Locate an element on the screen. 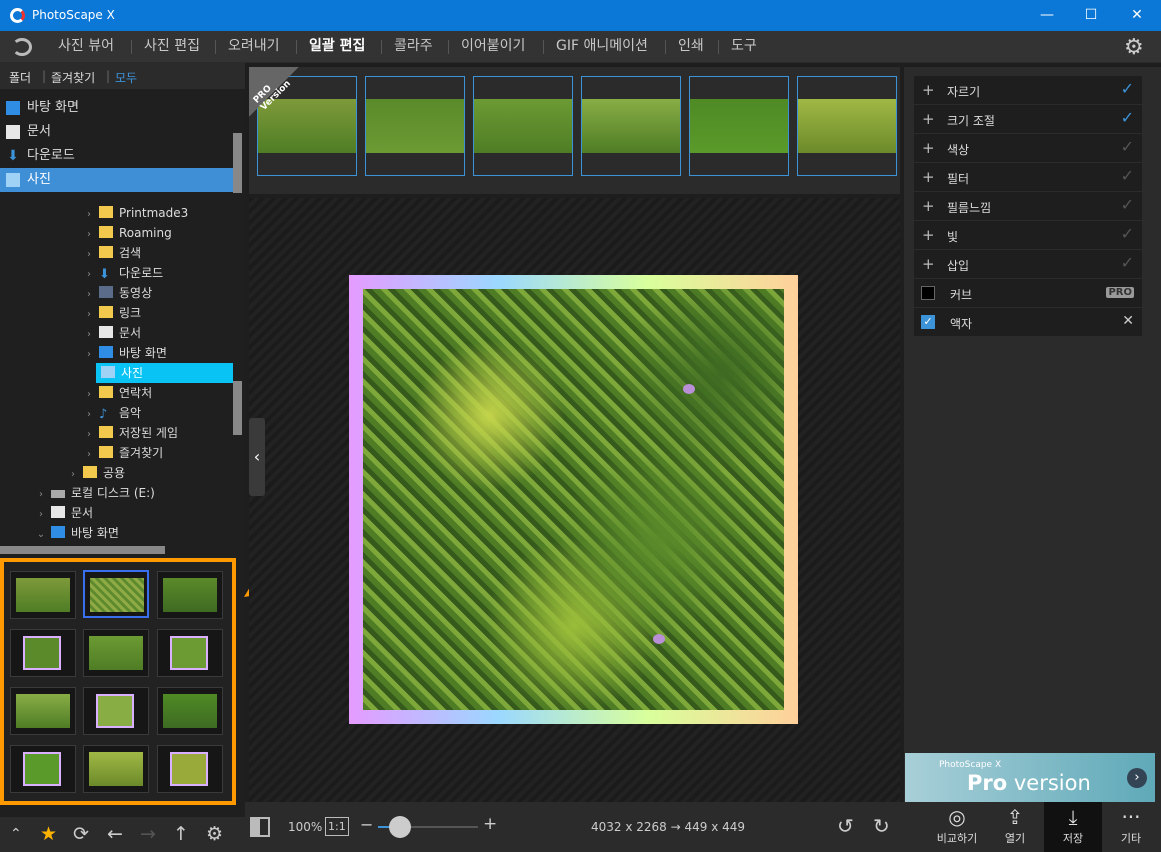 The height and width of the screenshot is (852, 1161). tree-item: › Roaming is located at coordinates (127, 233).